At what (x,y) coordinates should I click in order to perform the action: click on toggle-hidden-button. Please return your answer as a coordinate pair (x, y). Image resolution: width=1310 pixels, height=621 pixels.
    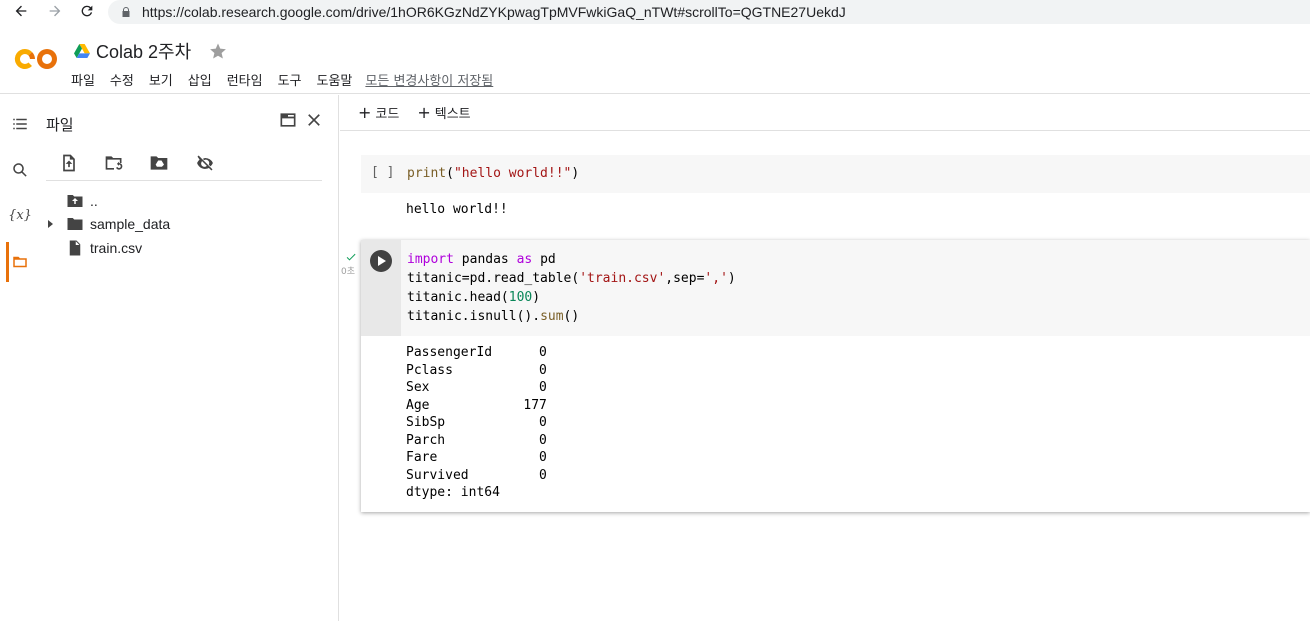
    Looking at the image, I should click on (205, 163).